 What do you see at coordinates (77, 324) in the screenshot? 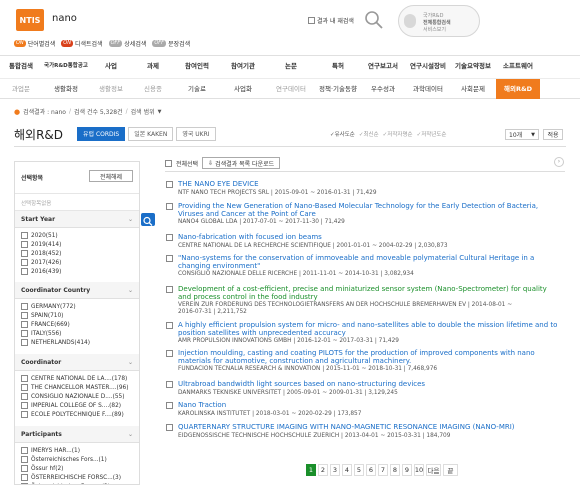
I see `facet-option: FRANCE(669)` at bounding box center [77, 324].